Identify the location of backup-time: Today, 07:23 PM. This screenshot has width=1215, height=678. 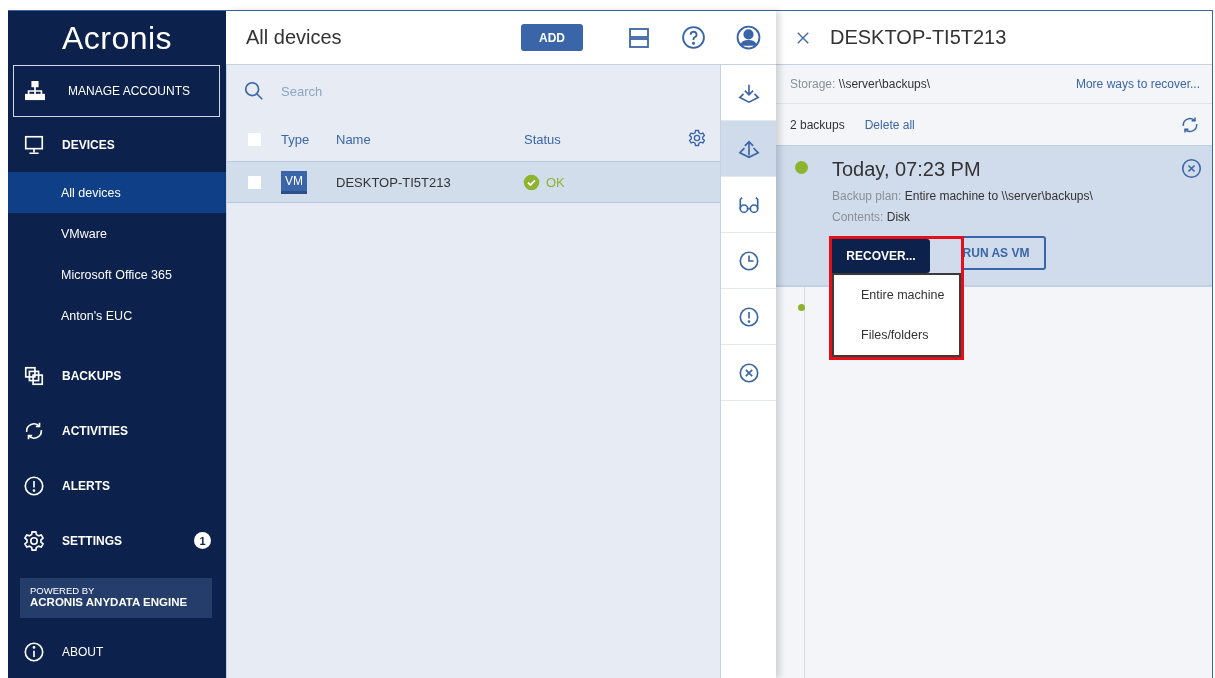
(907, 169).